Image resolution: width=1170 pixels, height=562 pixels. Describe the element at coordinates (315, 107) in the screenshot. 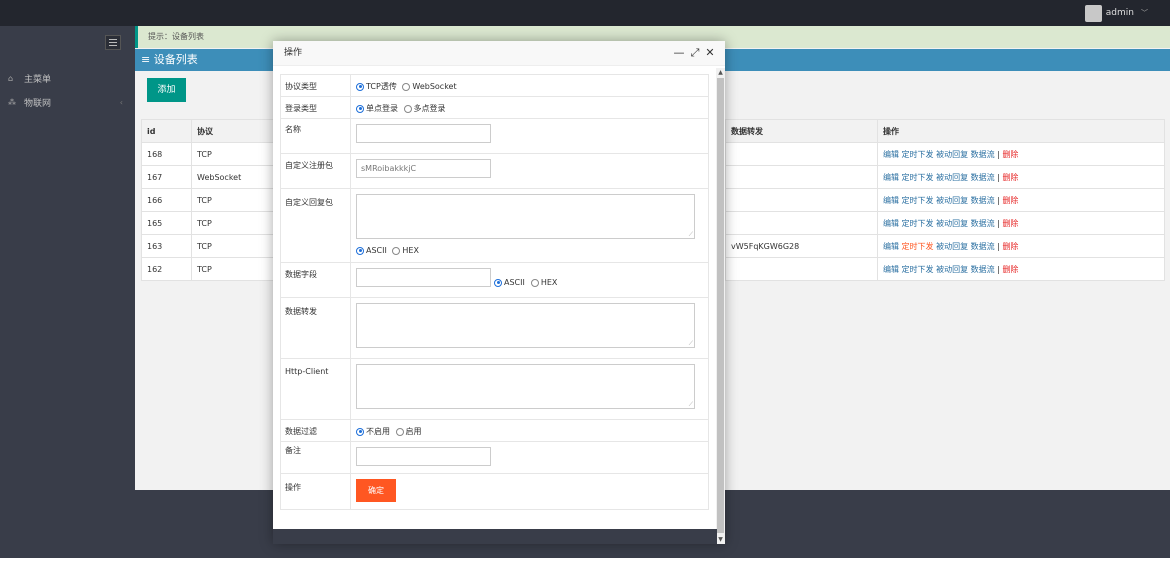

I see `login-type-label: 登录类型` at that location.